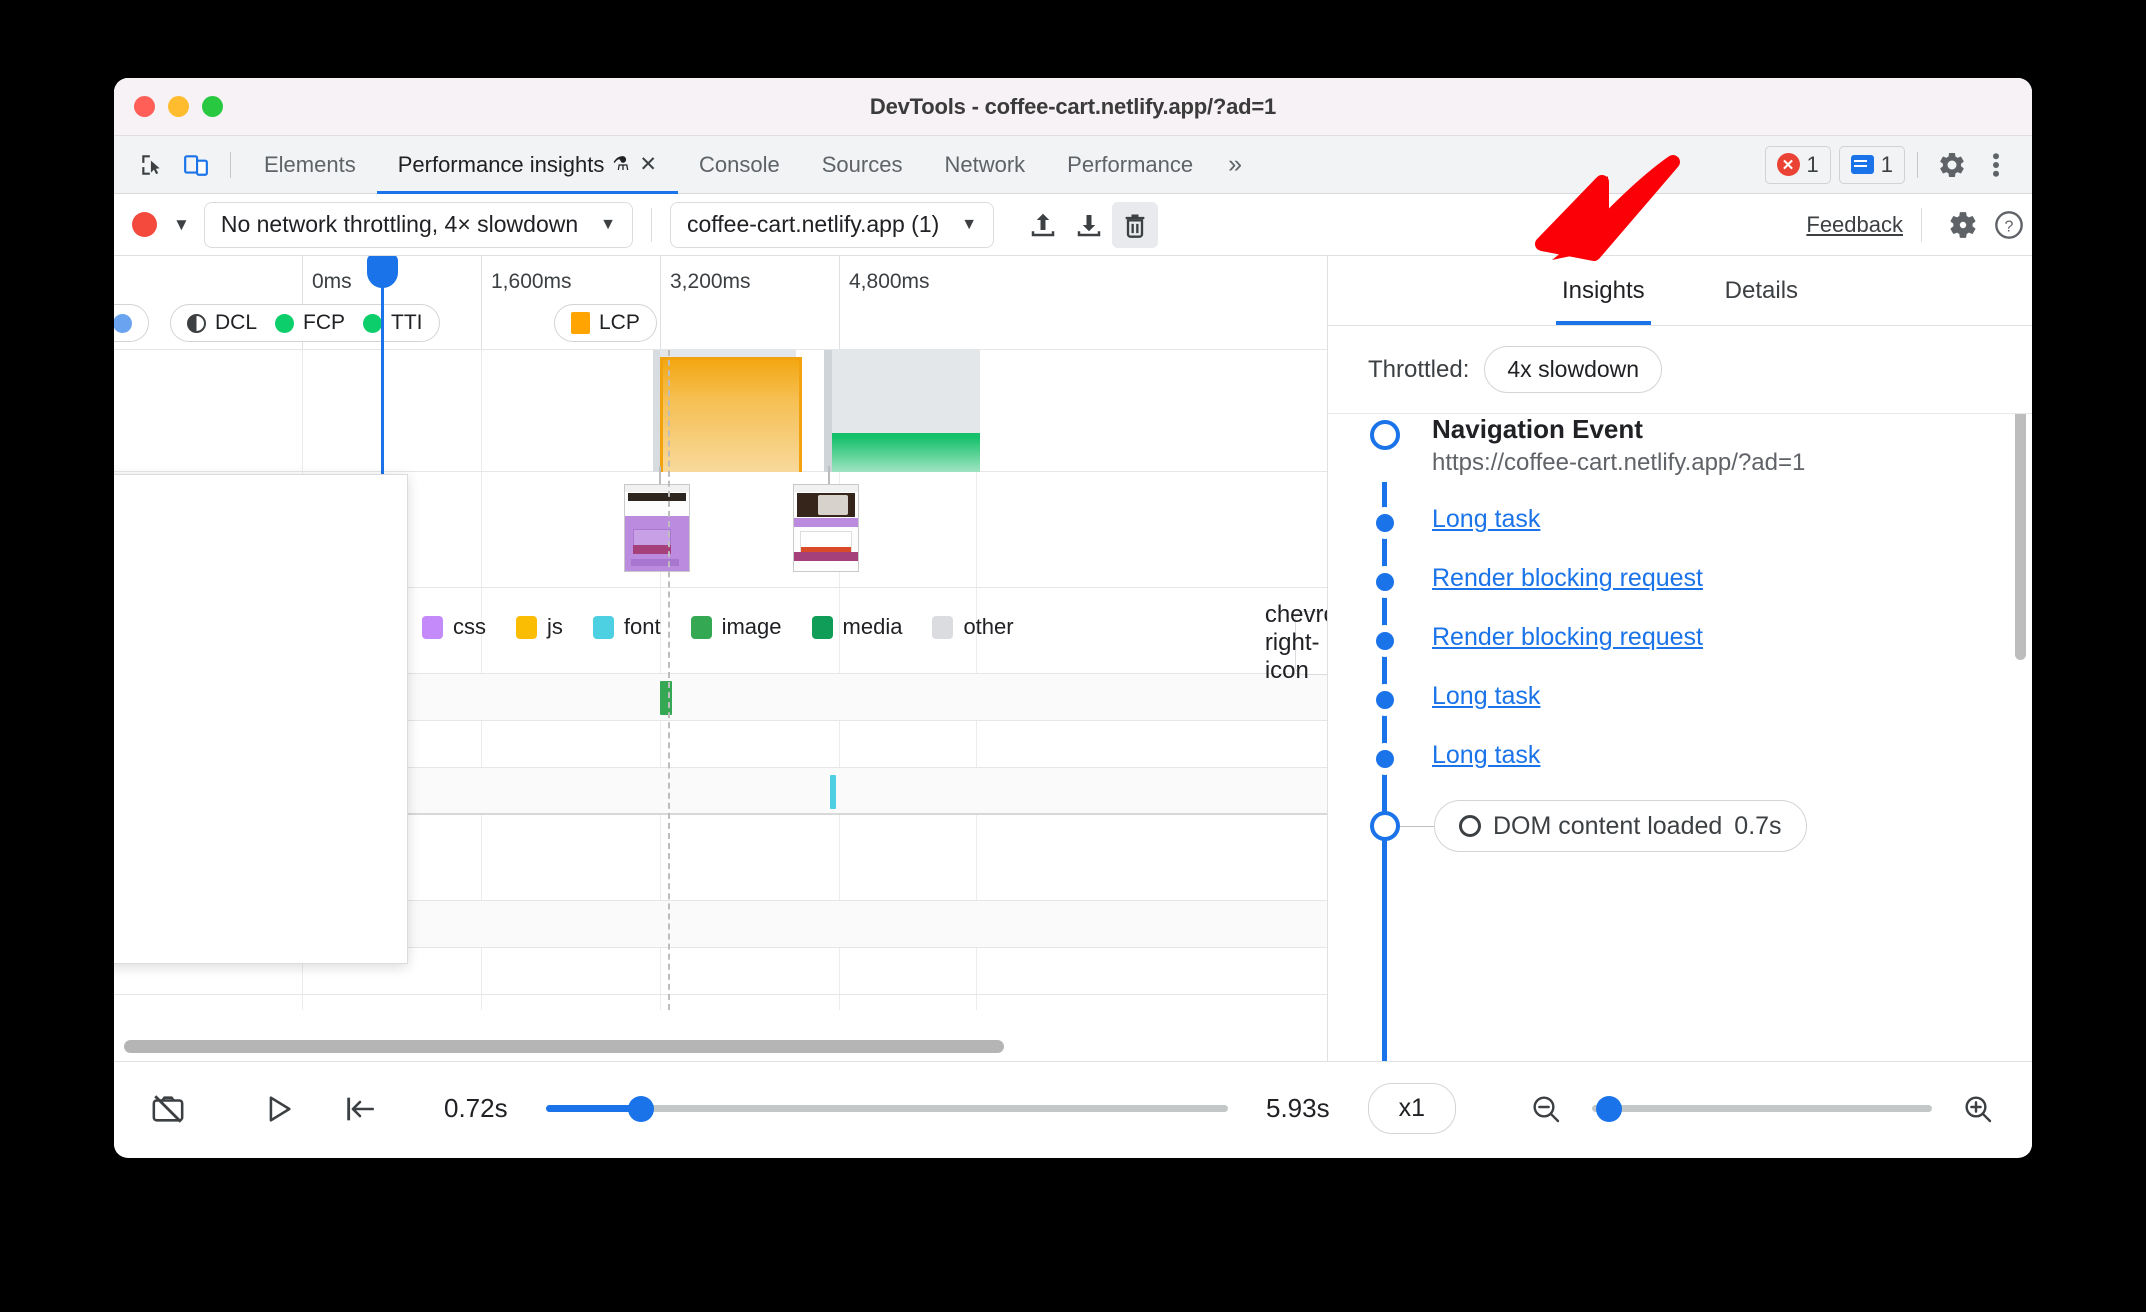 Image resolution: width=2146 pixels, height=1312 pixels. Describe the element at coordinates (1978, 1109) in the screenshot. I see `zoom-in-button` at that location.